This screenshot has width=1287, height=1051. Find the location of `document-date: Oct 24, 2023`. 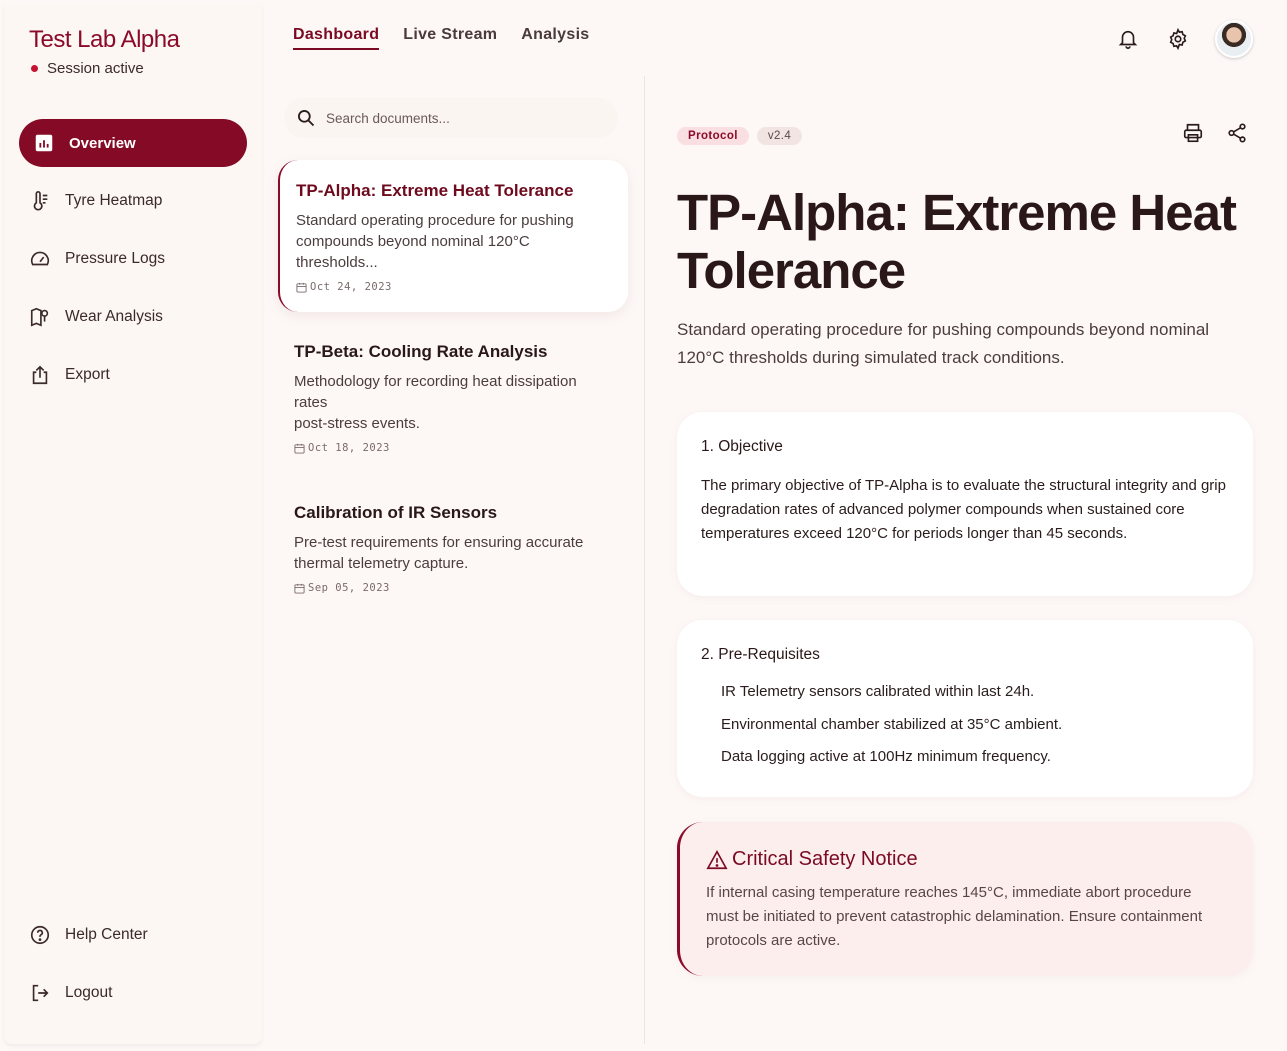

document-date: Oct 24, 2023 is located at coordinates (454, 287).